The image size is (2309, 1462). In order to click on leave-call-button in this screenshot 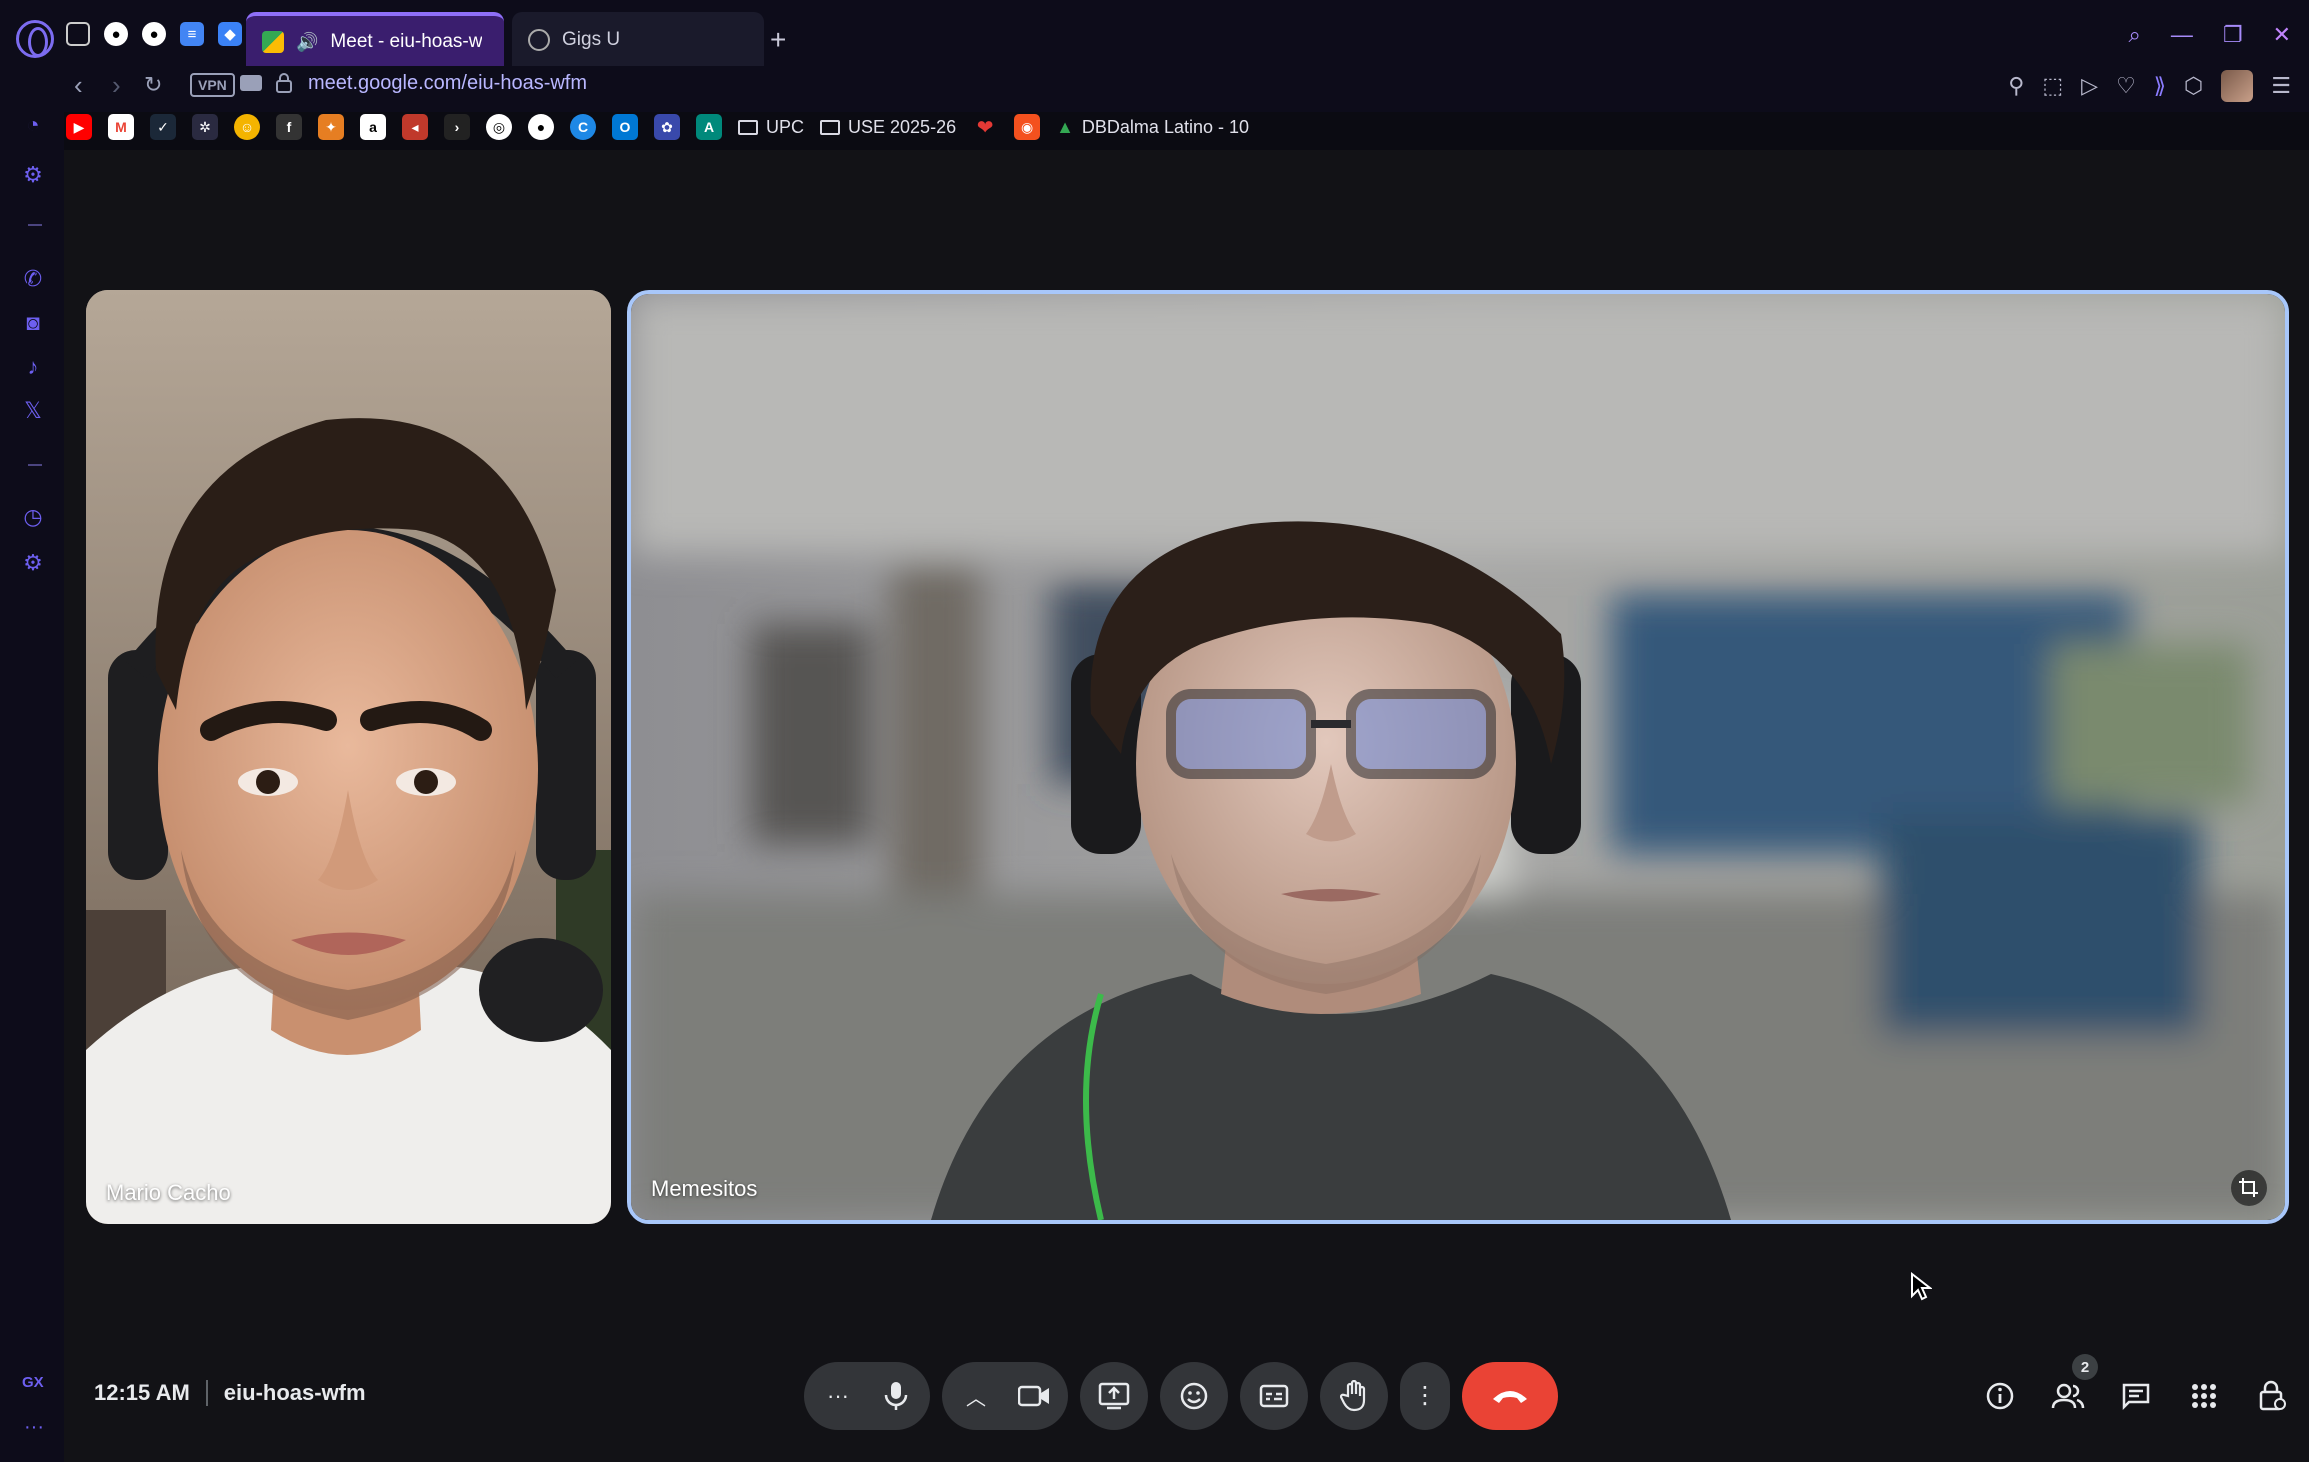, I will do `click(1510, 1396)`.